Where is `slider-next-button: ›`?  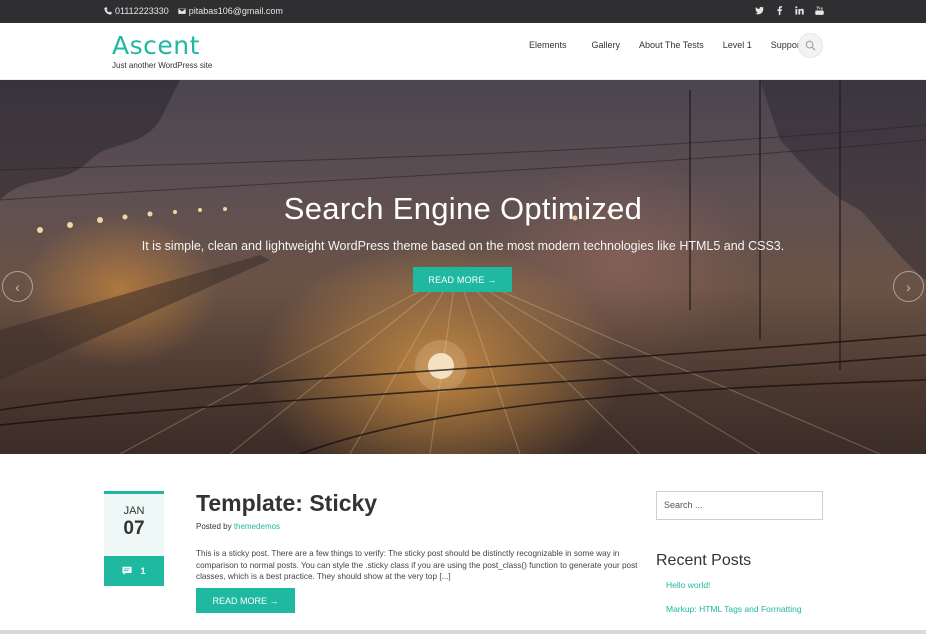 slider-next-button: › is located at coordinates (908, 286).